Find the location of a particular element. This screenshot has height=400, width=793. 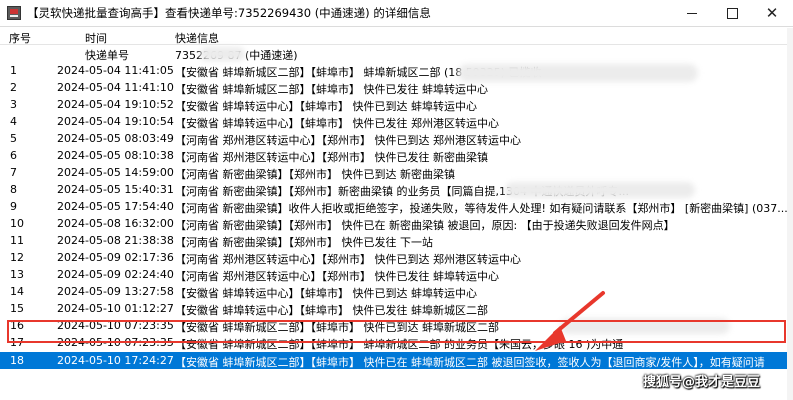

arrow-shaft is located at coordinates (579, 313).